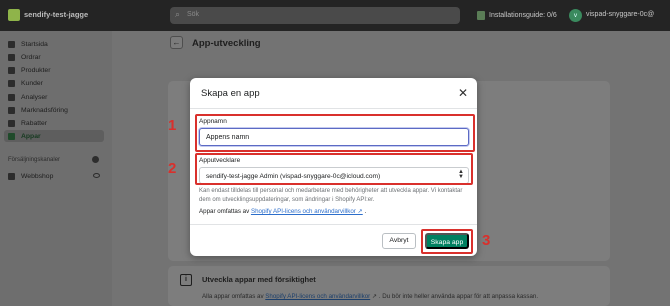 This screenshot has width=670, height=306. What do you see at coordinates (176, 42) in the screenshot?
I see `back-button: ←` at bounding box center [176, 42].